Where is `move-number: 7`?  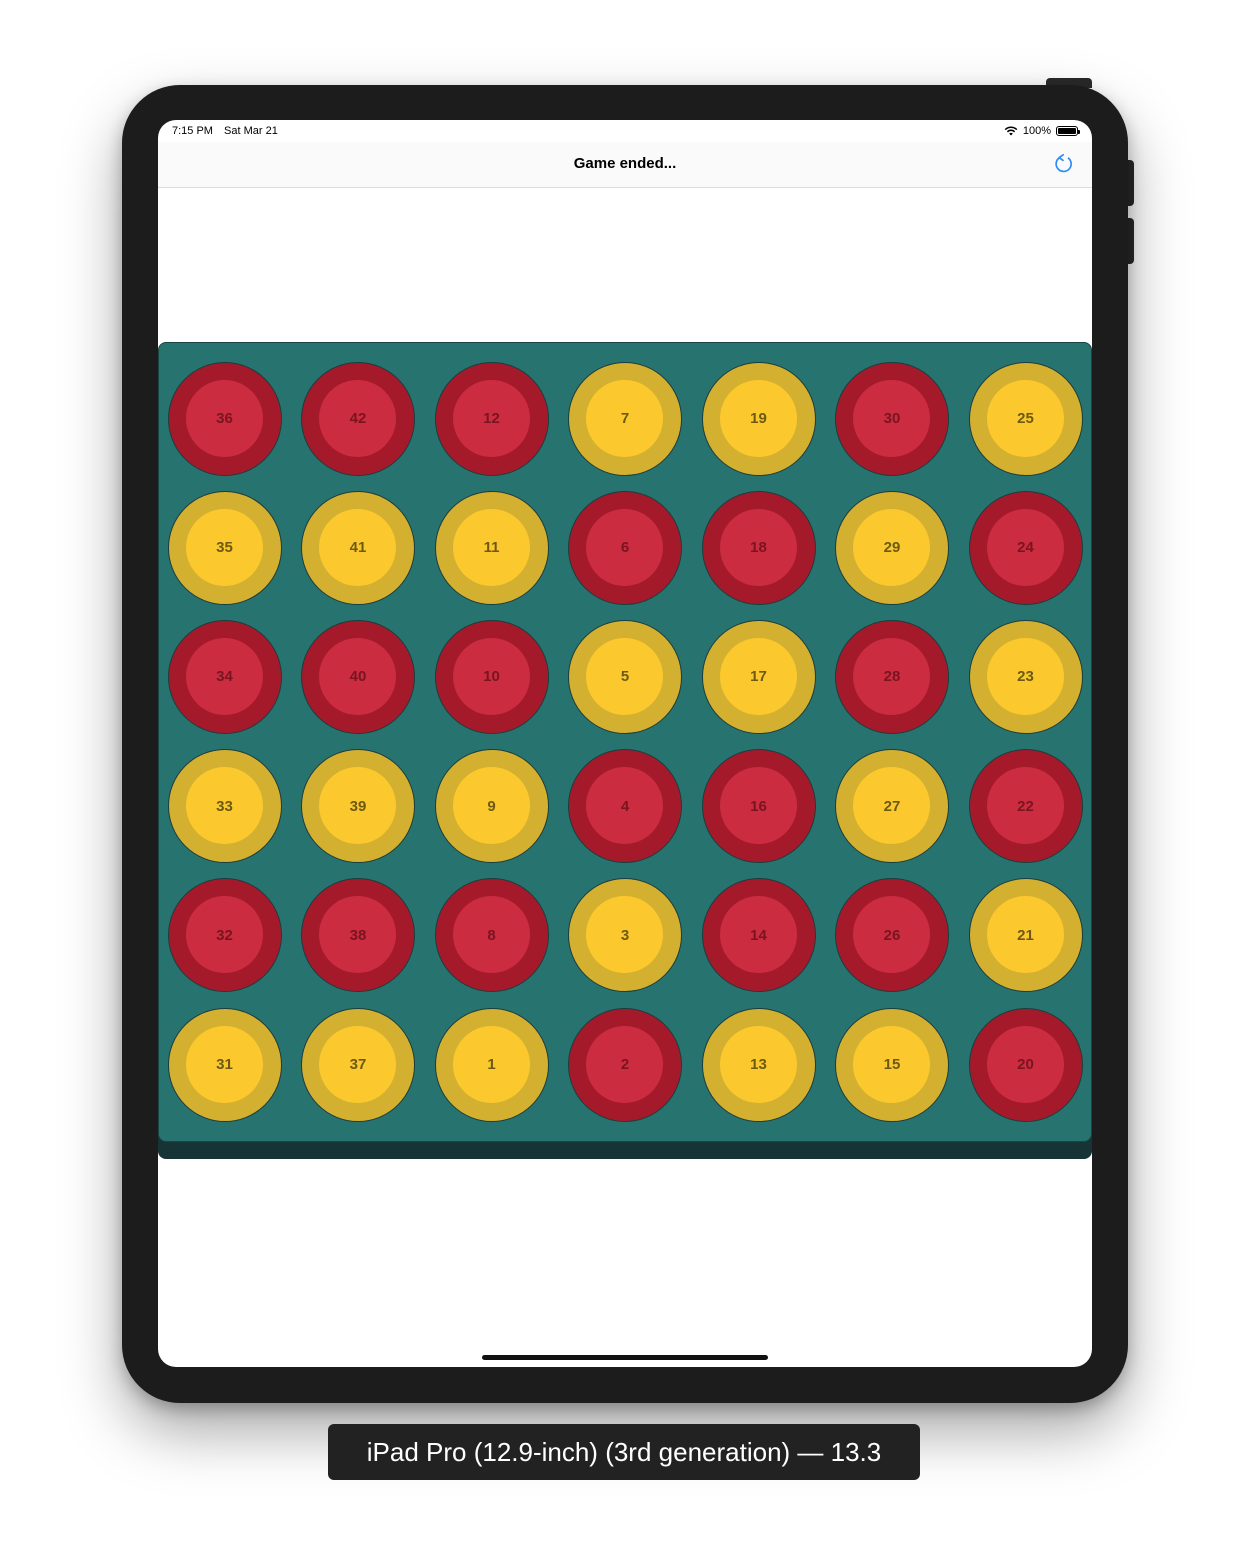
move-number: 7 is located at coordinates (625, 418).